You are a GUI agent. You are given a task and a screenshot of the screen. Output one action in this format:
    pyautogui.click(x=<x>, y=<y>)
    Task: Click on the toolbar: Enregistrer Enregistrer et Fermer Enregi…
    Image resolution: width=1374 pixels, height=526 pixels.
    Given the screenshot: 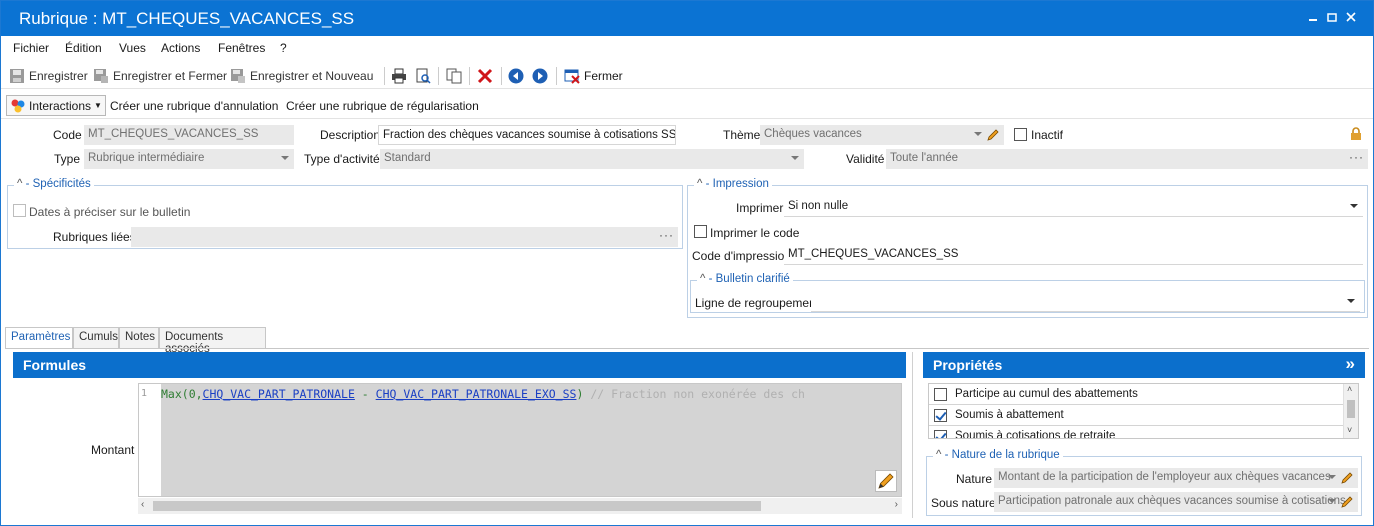 What is the action you would take?
    pyautogui.click(x=687, y=75)
    